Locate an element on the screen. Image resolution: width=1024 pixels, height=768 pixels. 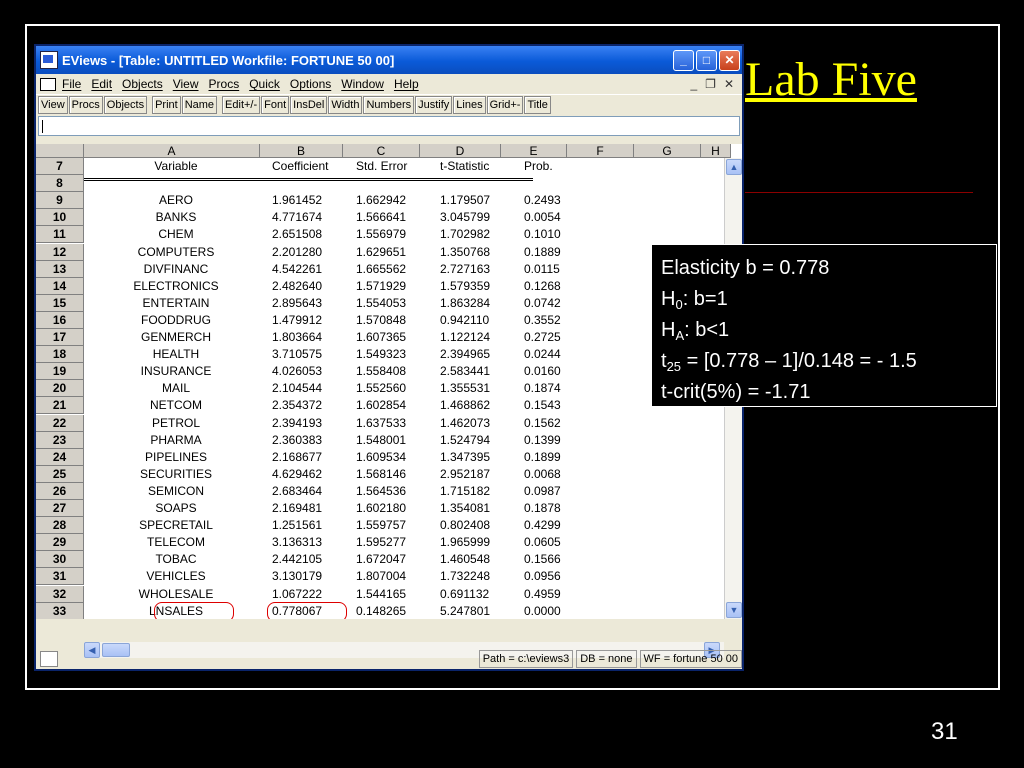
table-cell: 1.629651 is located at coordinates (381, 252).